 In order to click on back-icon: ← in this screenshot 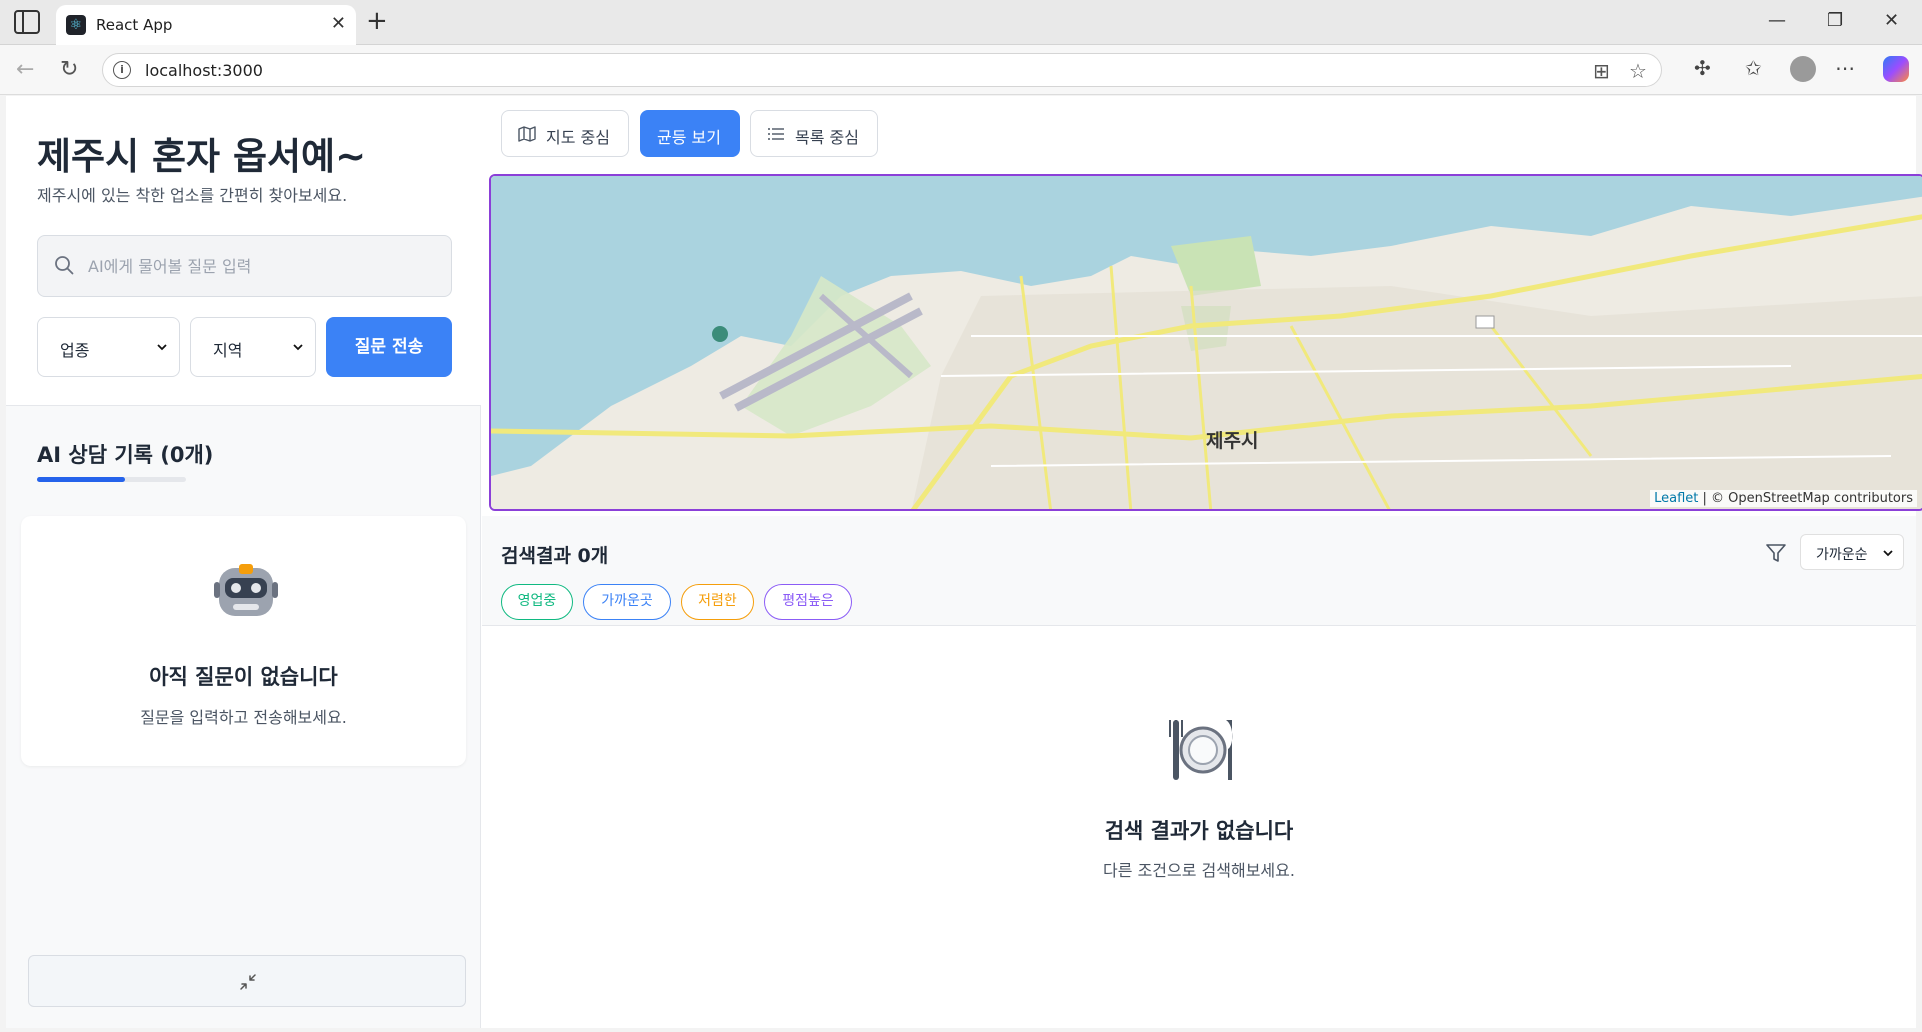, I will do `click(25, 69)`.